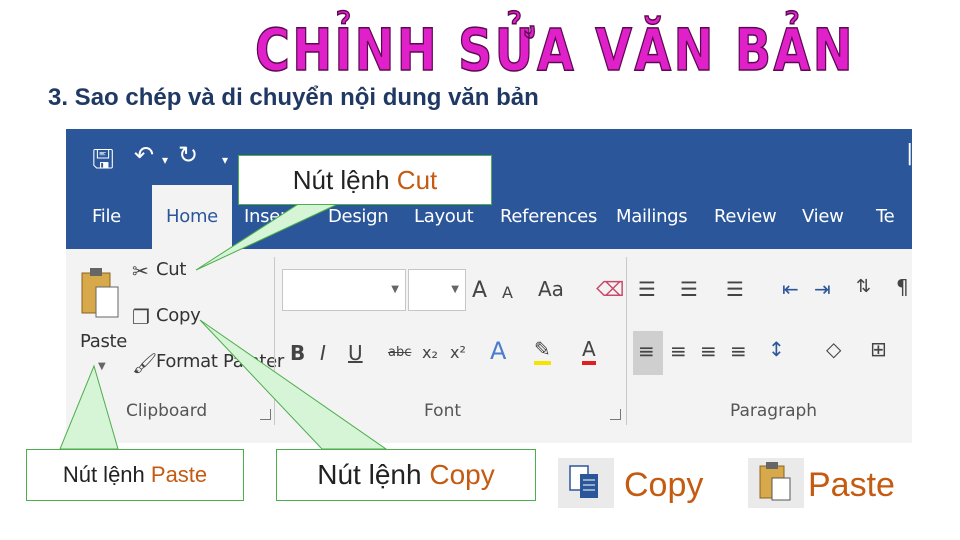  What do you see at coordinates (268, 236) in the screenshot?
I see `cut-callout-pointer` at bounding box center [268, 236].